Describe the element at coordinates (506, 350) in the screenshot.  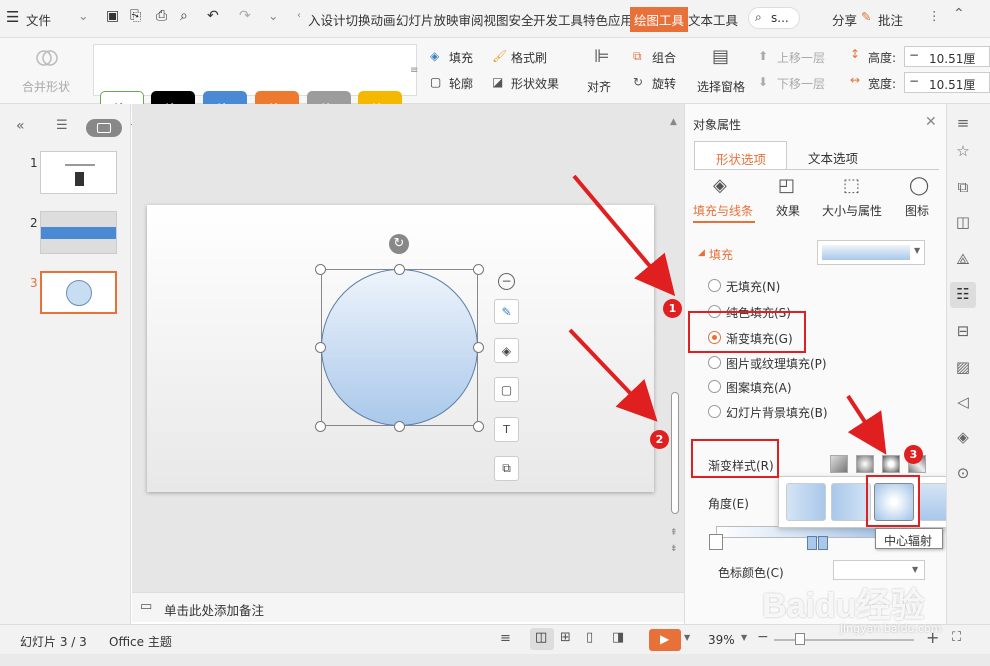
I see `fill-bucket-icon: ◈` at that location.